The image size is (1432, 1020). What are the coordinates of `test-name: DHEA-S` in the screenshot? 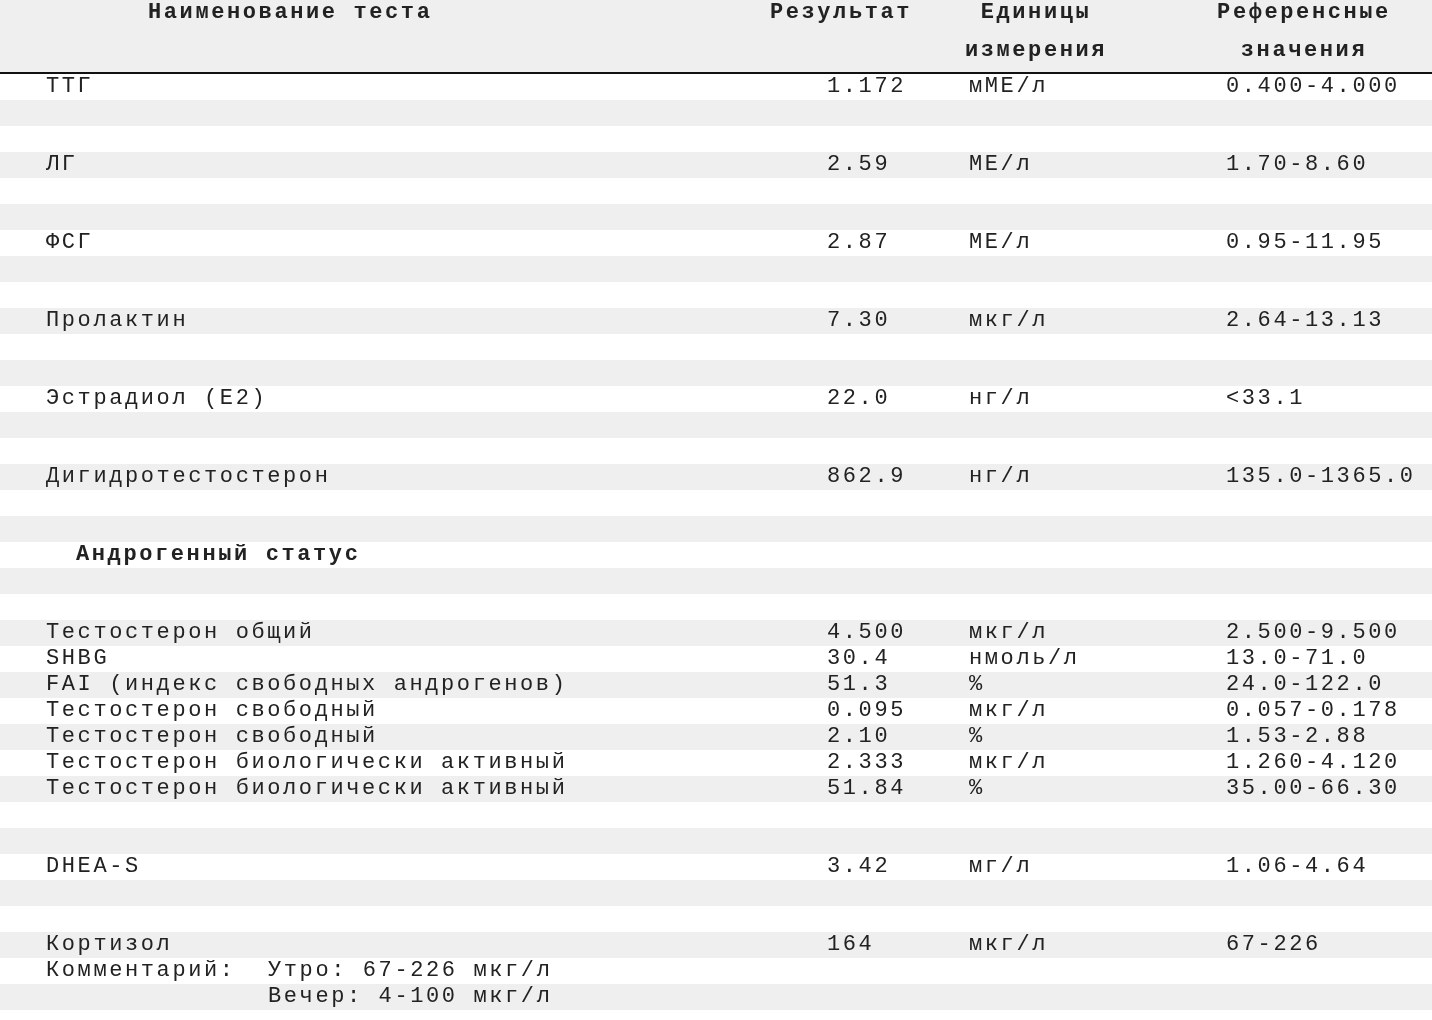 It's located at (93, 866).